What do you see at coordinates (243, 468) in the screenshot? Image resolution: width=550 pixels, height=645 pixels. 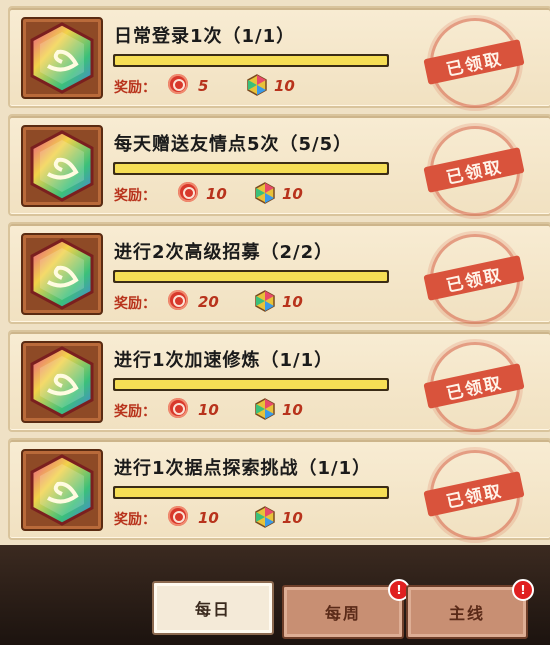 I see `task-title: 进行1次据点探索挑战（1/1）` at bounding box center [243, 468].